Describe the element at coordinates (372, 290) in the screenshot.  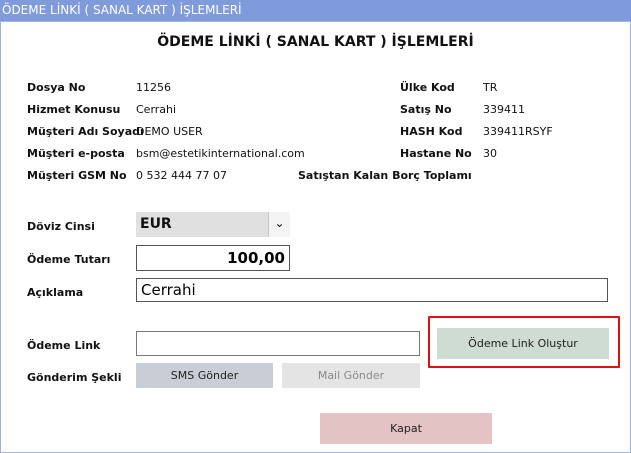
I see `description-input` at that location.